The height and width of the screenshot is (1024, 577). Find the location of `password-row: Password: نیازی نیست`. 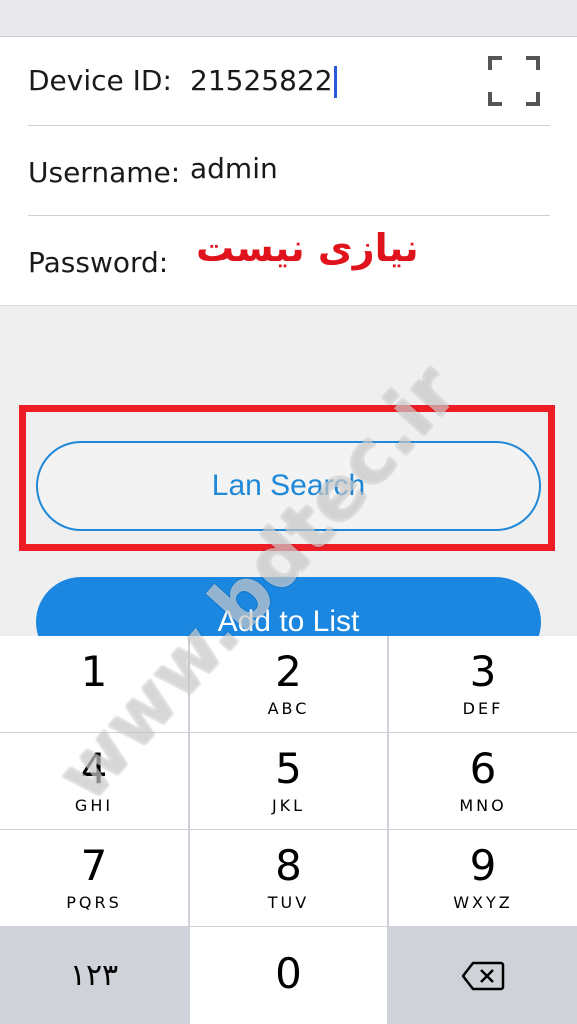

password-row: Password: نیازی نیست is located at coordinates (288, 260).